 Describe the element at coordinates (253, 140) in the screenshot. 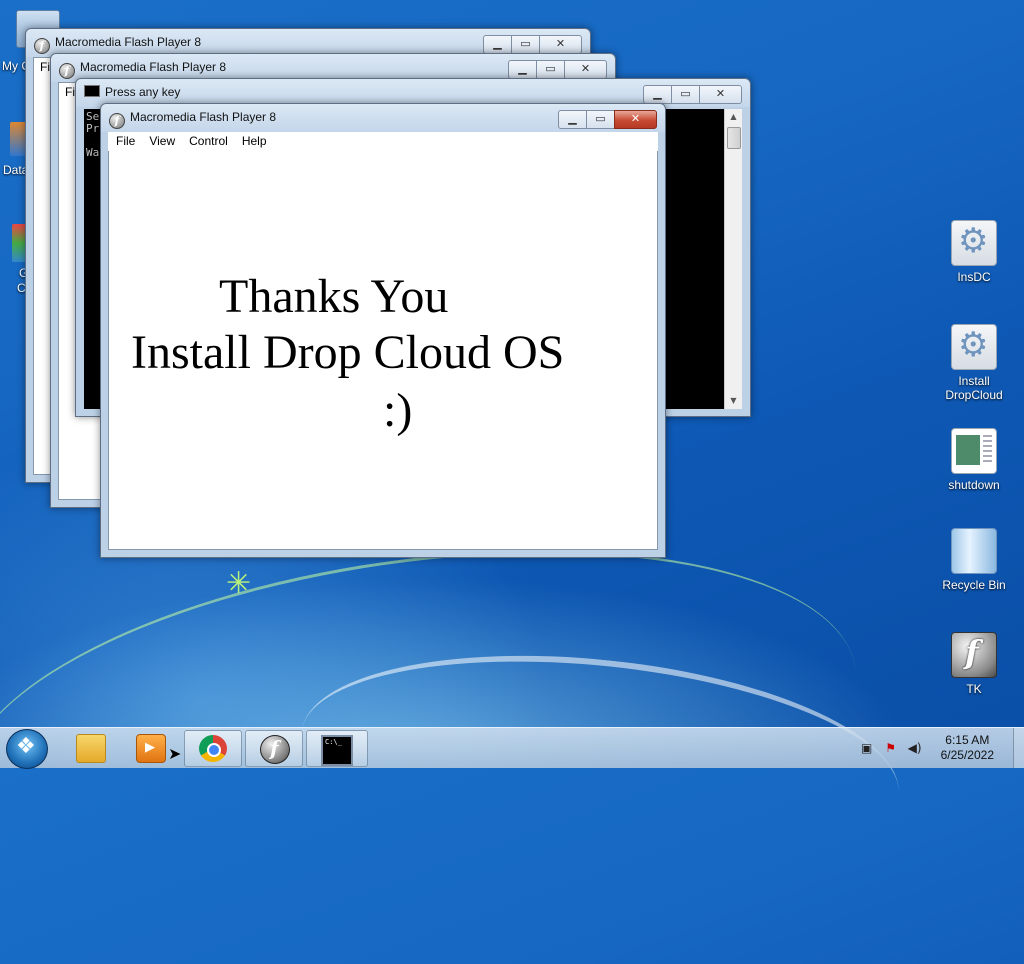

I see `menu-help: Help` at that location.